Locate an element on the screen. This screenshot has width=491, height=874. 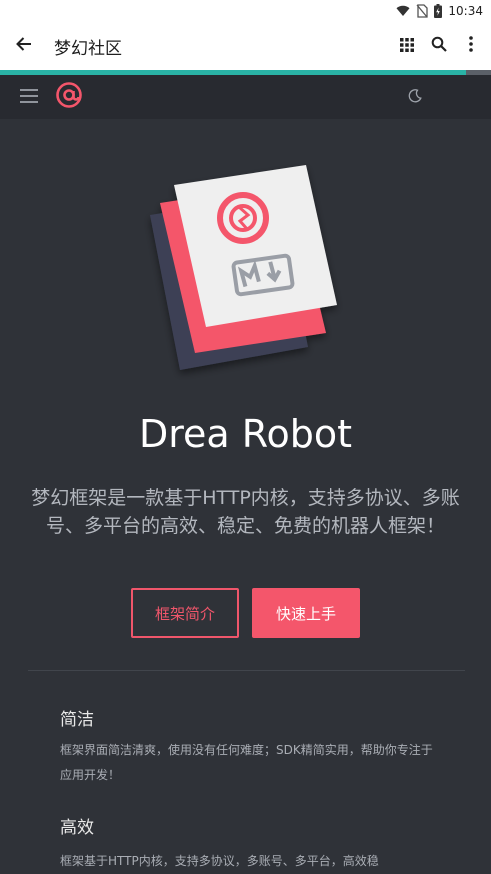
app-bar: 梦幻社区 is located at coordinates (245, 46).